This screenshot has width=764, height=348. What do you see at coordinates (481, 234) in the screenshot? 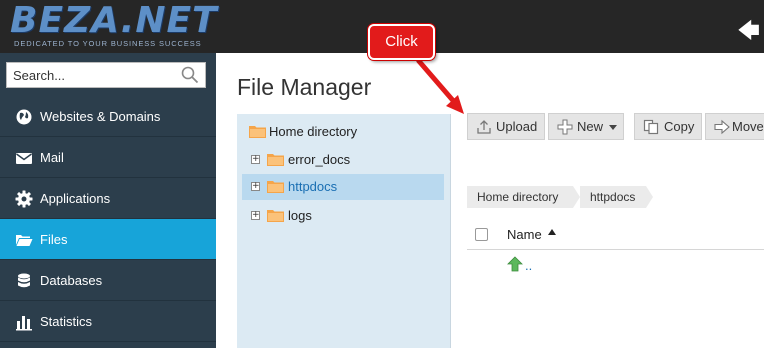
I see `select-all-checkbox` at bounding box center [481, 234].